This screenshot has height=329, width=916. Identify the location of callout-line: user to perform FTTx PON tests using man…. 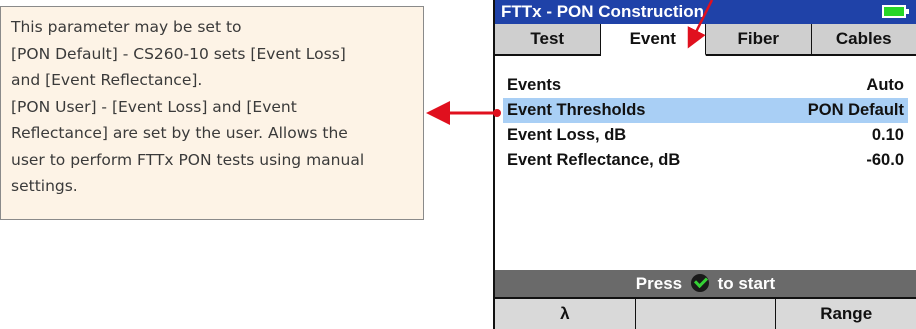
(188, 159).